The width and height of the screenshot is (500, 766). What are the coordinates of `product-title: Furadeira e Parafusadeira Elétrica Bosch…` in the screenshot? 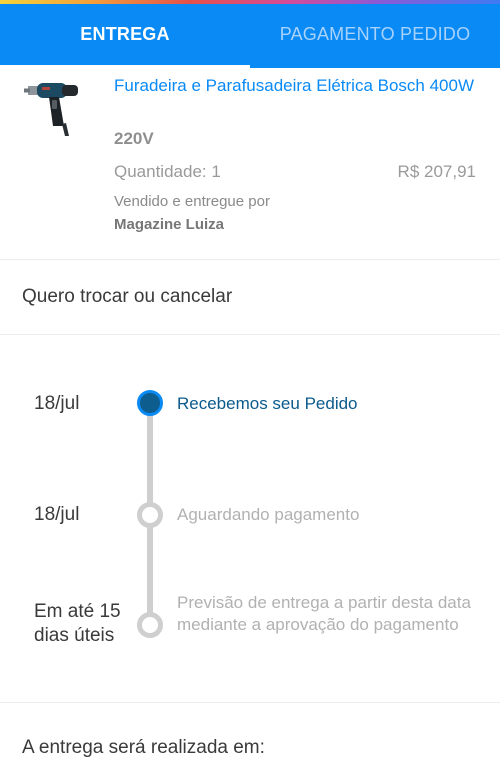 It's located at (299, 85).